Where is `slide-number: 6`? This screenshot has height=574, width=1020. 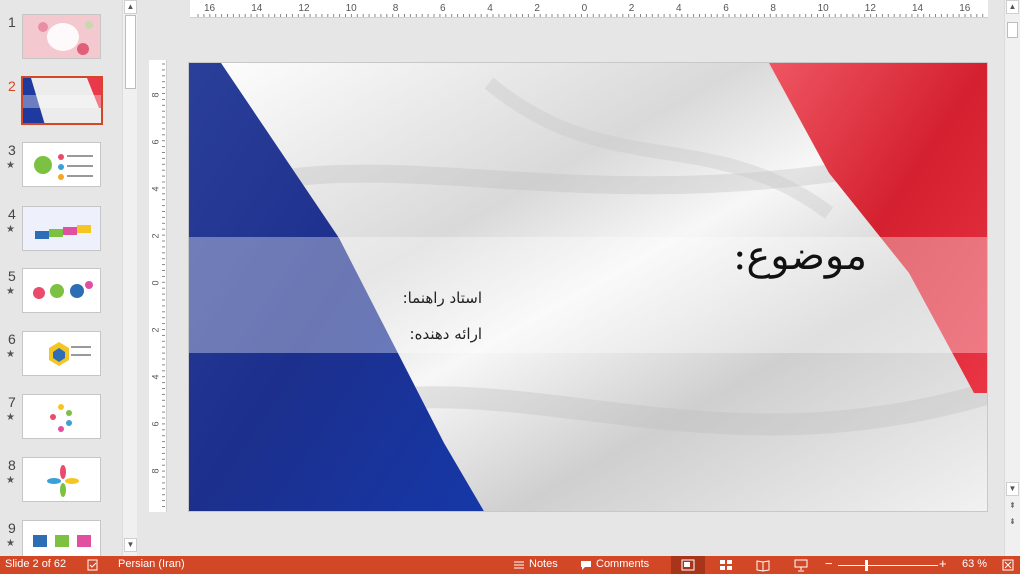
slide-number: 6 is located at coordinates (12, 339).